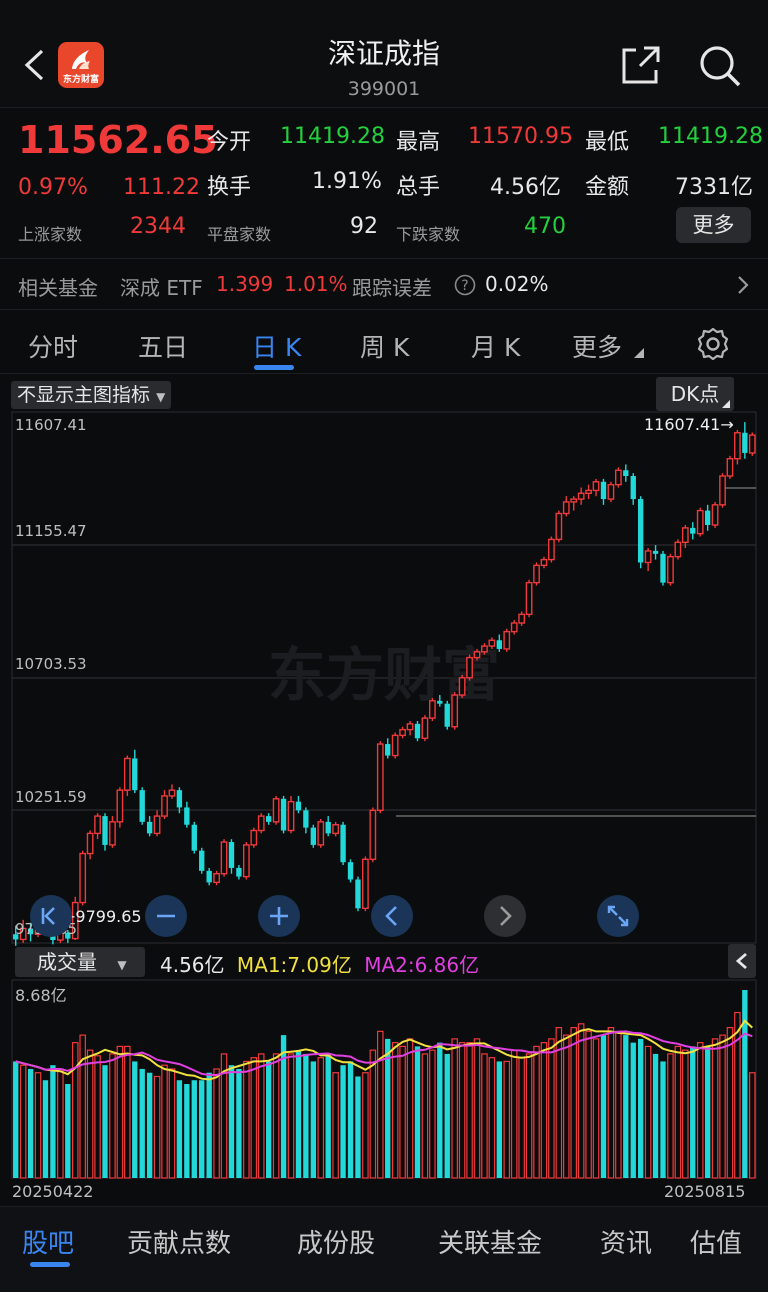 The image size is (768, 1292). What do you see at coordinates (336, 1241) in the screenshot?
I see `bottom-tab-constituents: 成份股` at bounding box center [336, 1241].